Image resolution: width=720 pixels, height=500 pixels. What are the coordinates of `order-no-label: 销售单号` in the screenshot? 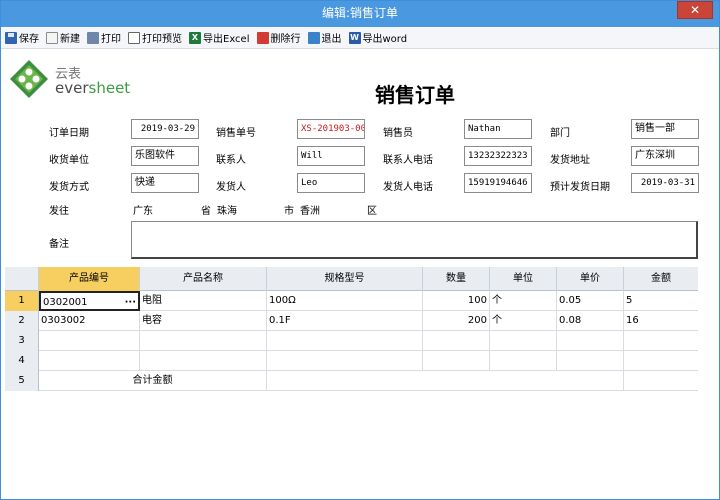 It's located at (236, 133).